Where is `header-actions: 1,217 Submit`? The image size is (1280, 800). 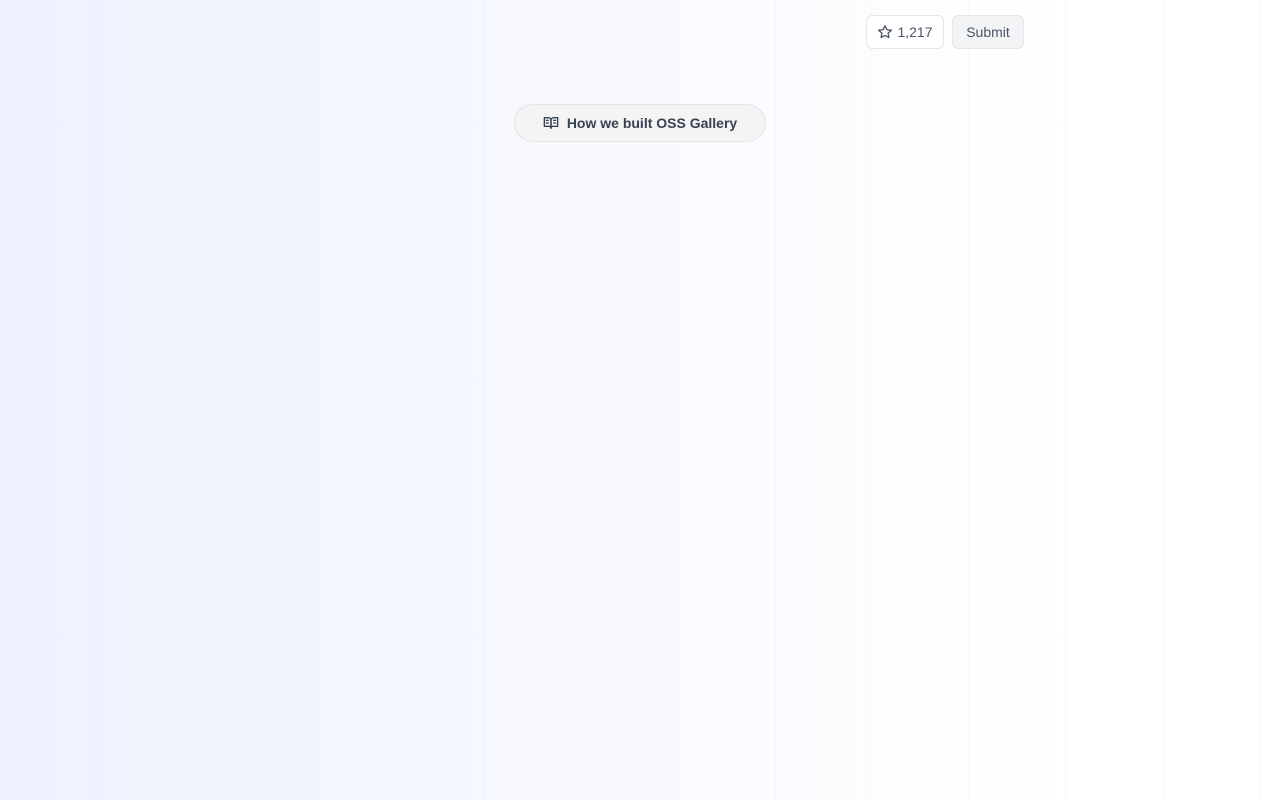
header-actions: 1,217 Submit is located at coordinates (945, 32).